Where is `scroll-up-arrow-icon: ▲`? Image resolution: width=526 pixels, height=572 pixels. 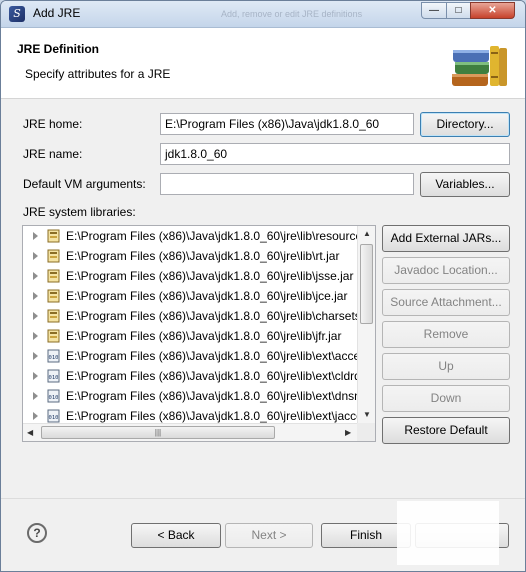
scroll-up-arrow-icon: ▲ is located at coordinates (367, 233).